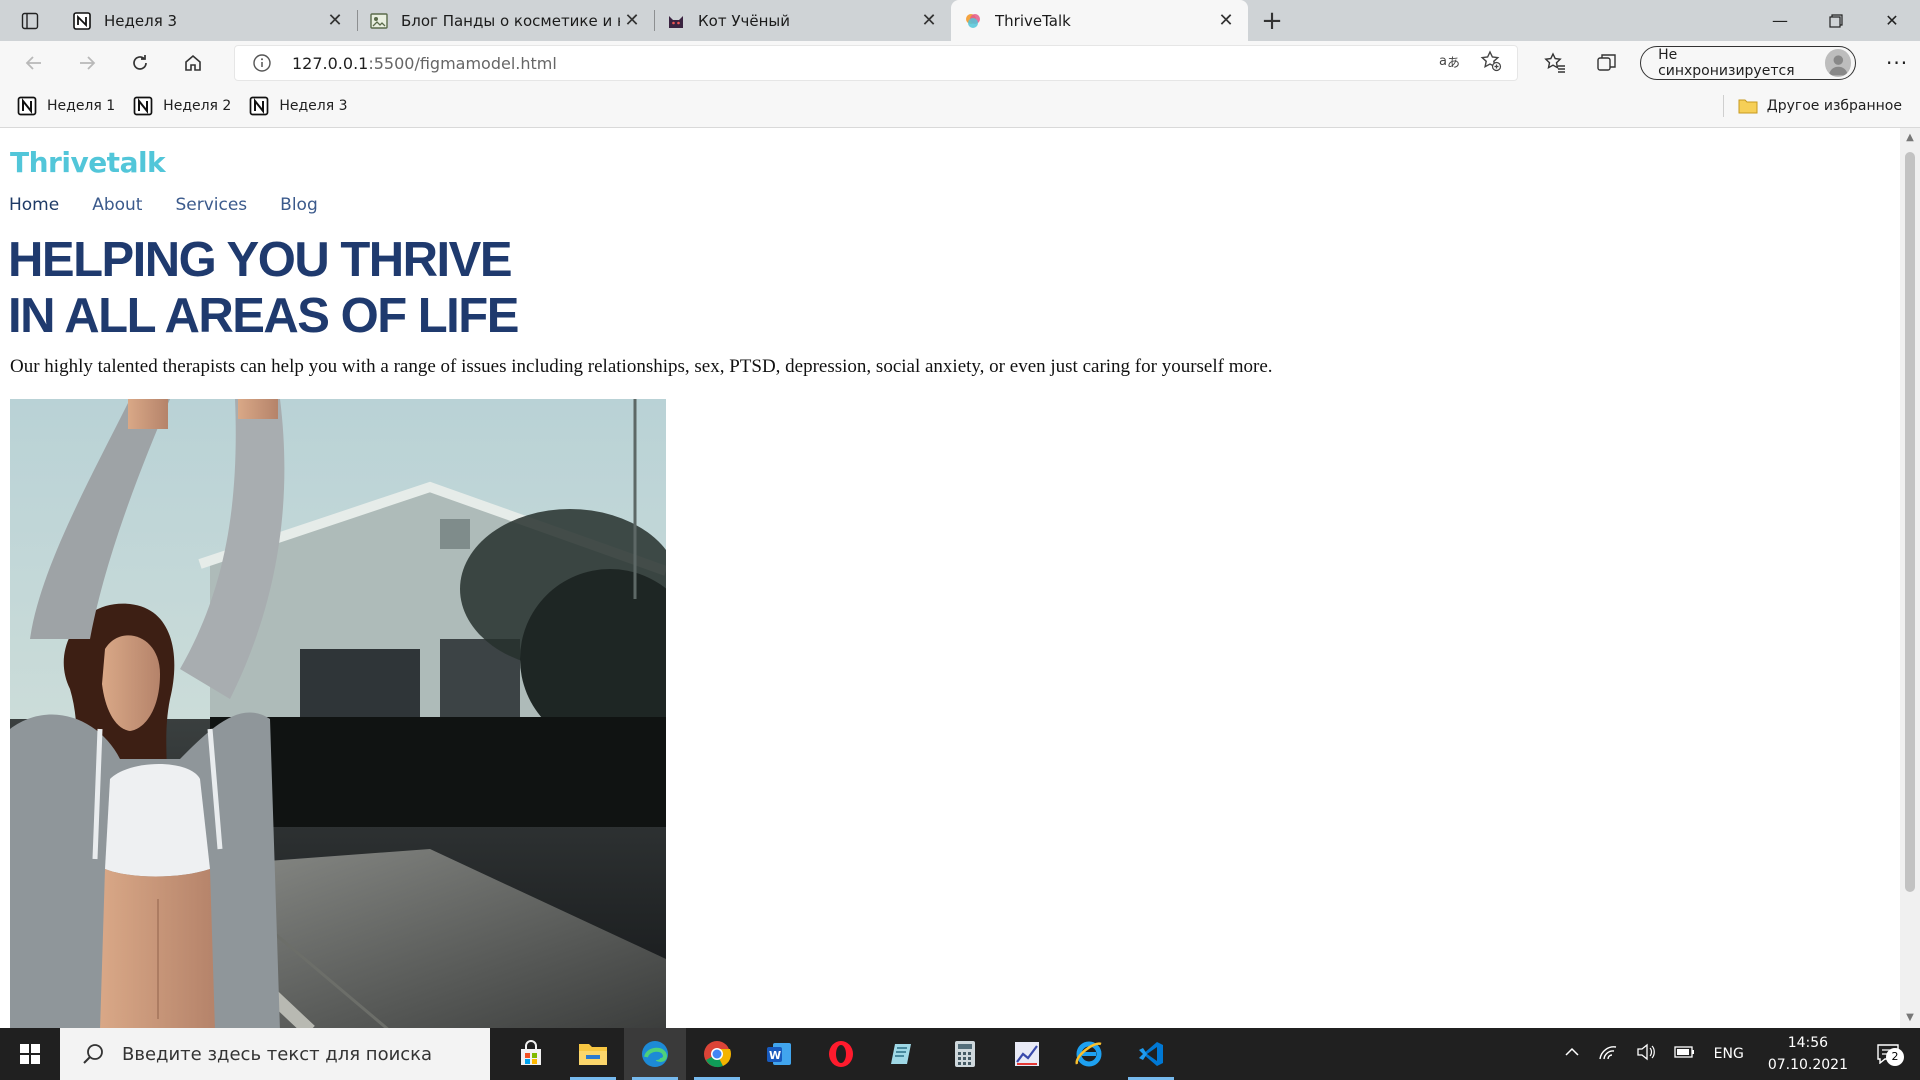 The width and height of the screenshot is (1920, 1080). I want to click on tab-title: Кот Учёный, so click(744, 20).